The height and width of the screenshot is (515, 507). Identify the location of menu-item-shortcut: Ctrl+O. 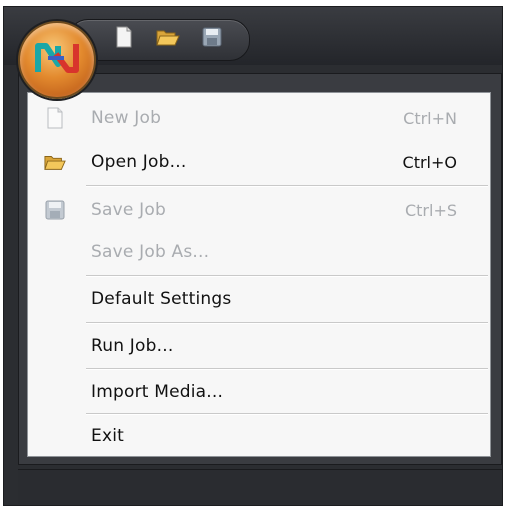
(429, 162).